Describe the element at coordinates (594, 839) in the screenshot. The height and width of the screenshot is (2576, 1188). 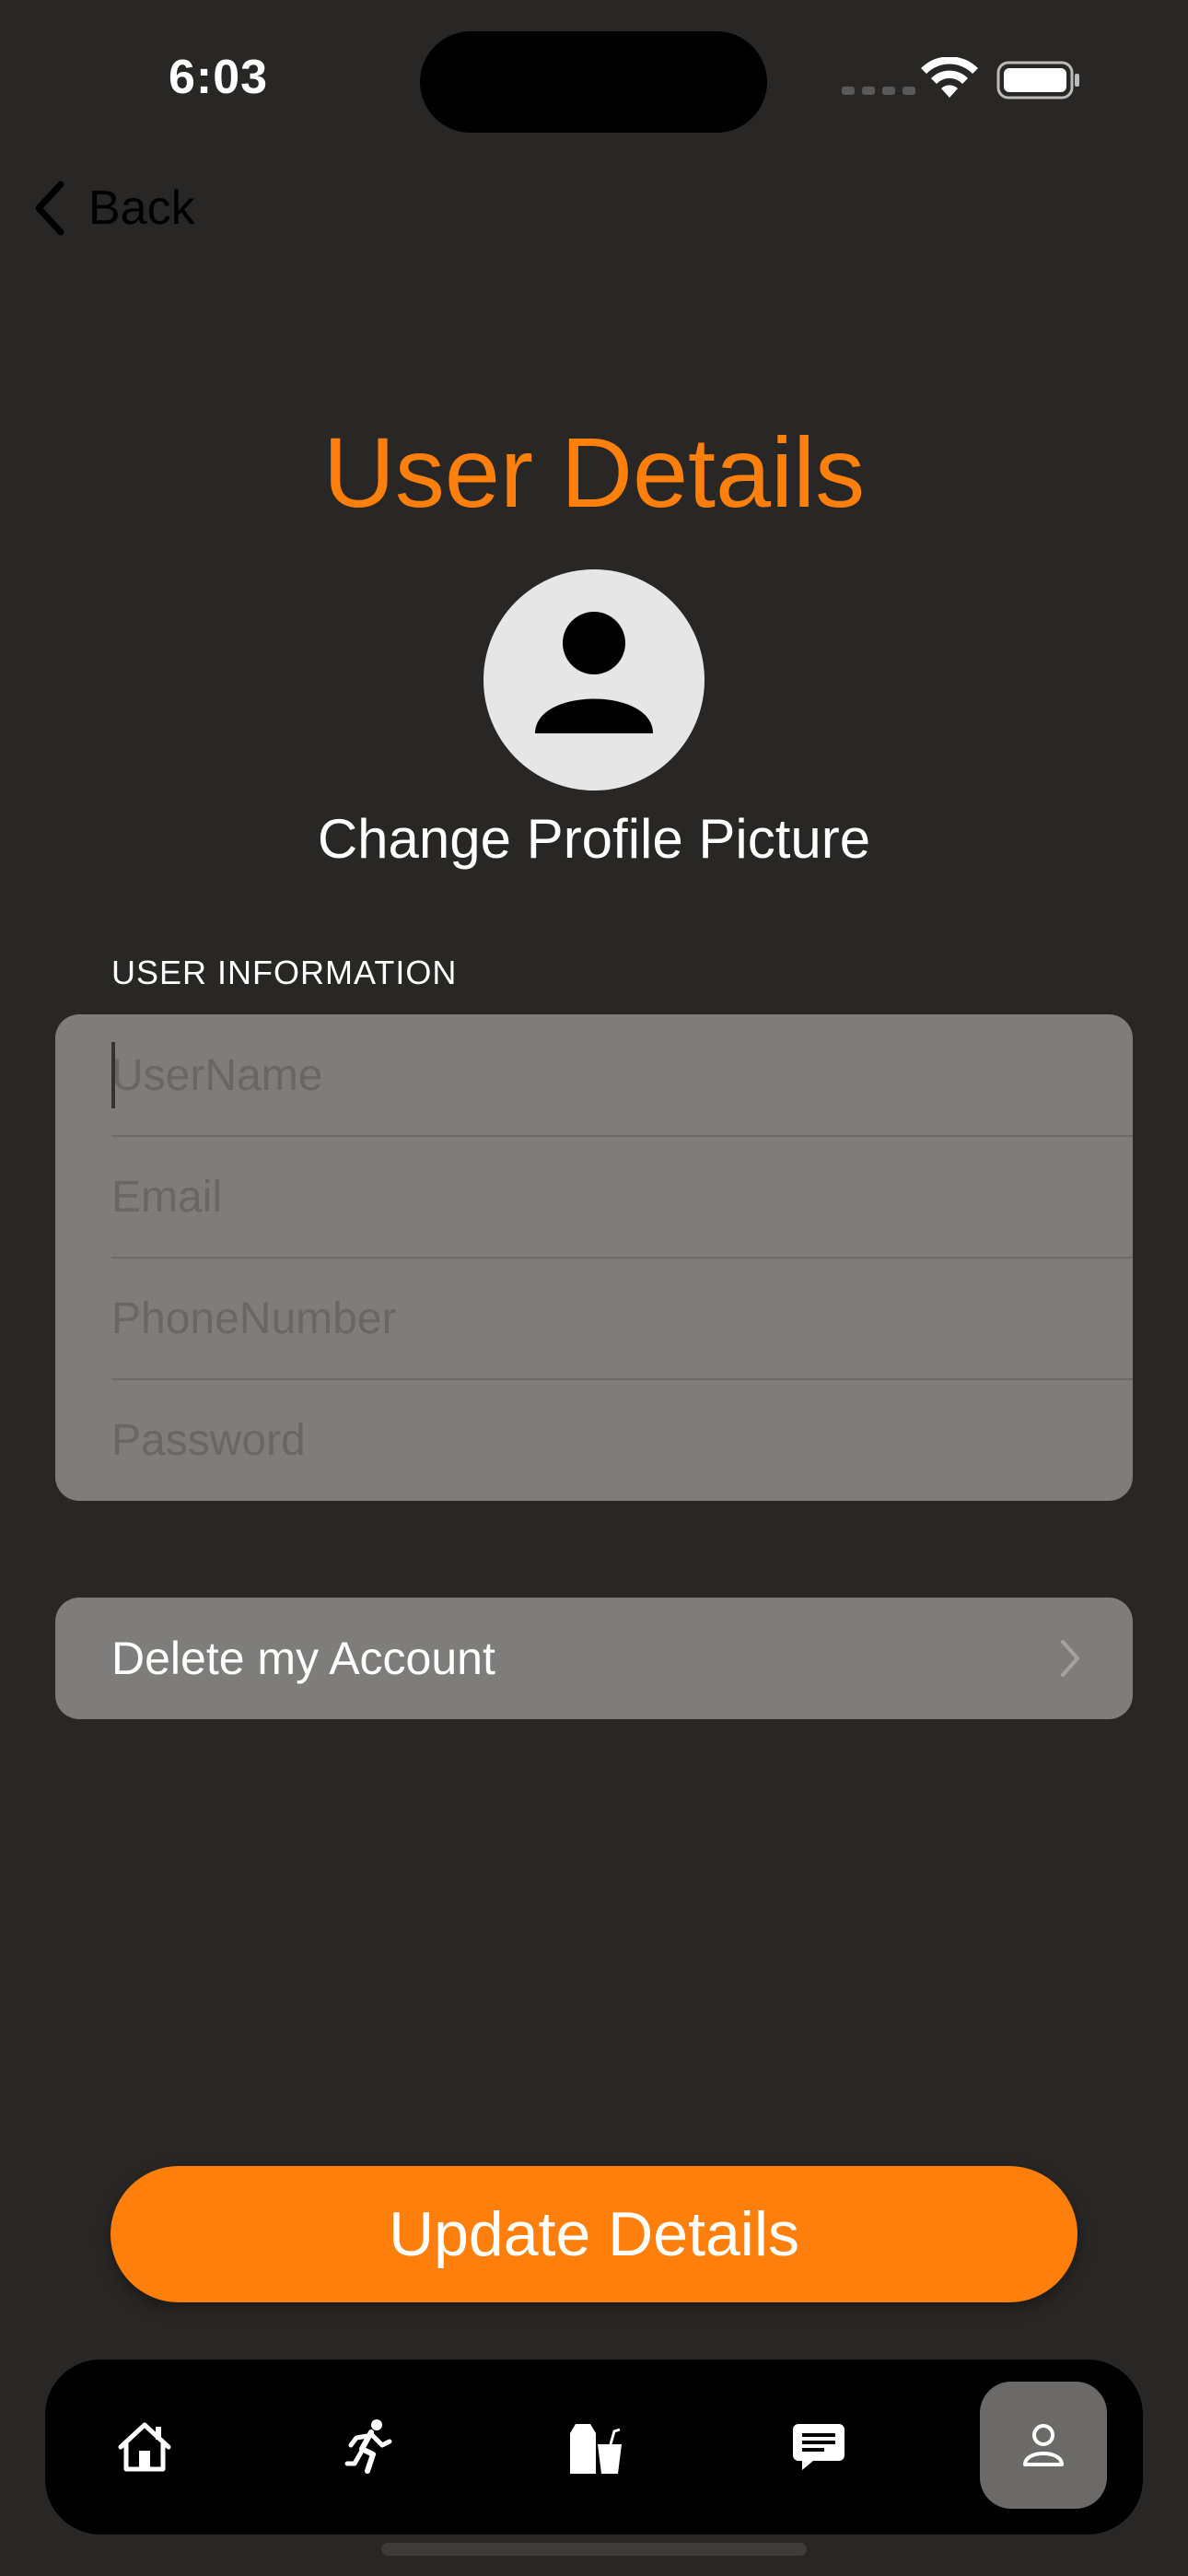
I see `change-profile-picture-button: Change Profile Picture` at that location.